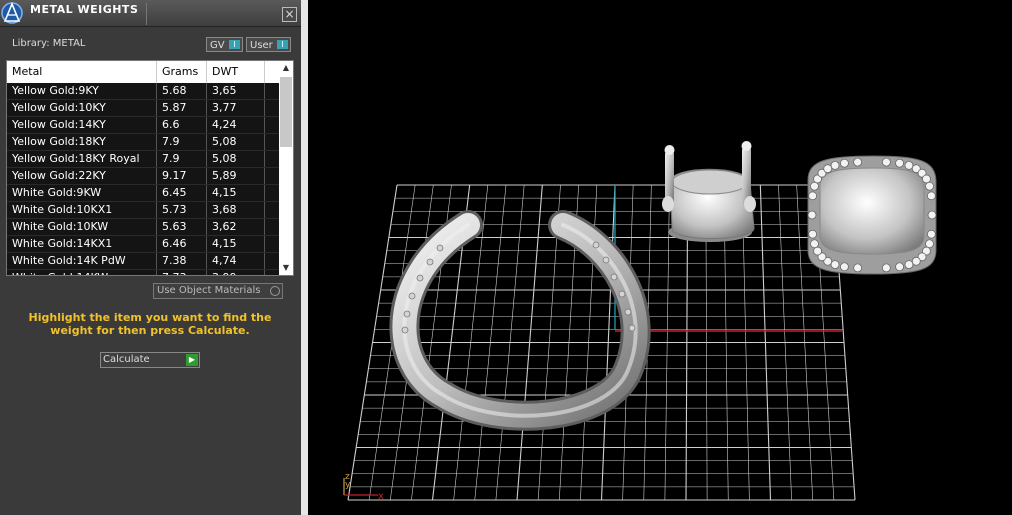  I want to click on user-toggle-label: User, so click(261, 45).